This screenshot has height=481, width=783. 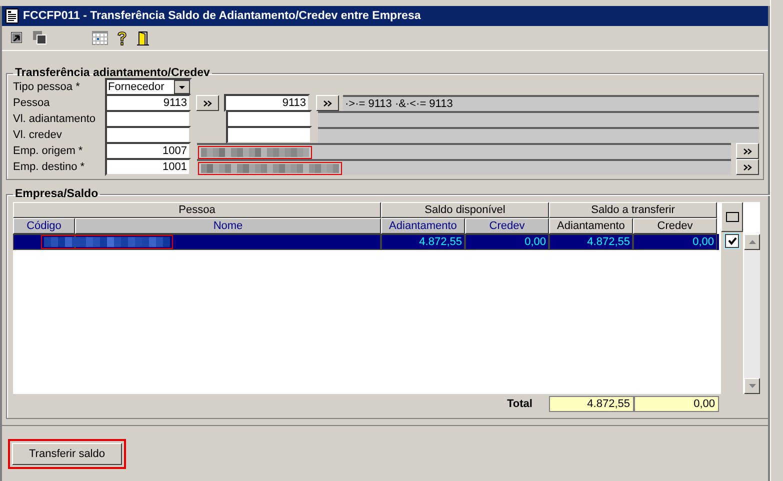 What do you see at coordinates (49, 167) in the screenshot?
I see `field-label: Emp. destino *` at bounding box center [49, 167].